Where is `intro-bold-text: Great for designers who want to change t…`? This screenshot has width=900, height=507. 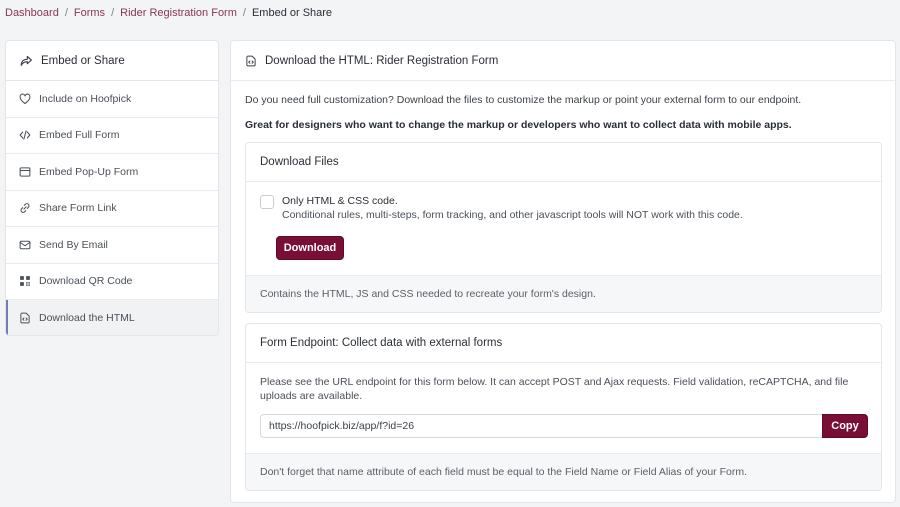 intro-bold-text: Great for designers who want to change t… is located at coordinates (518, 125).